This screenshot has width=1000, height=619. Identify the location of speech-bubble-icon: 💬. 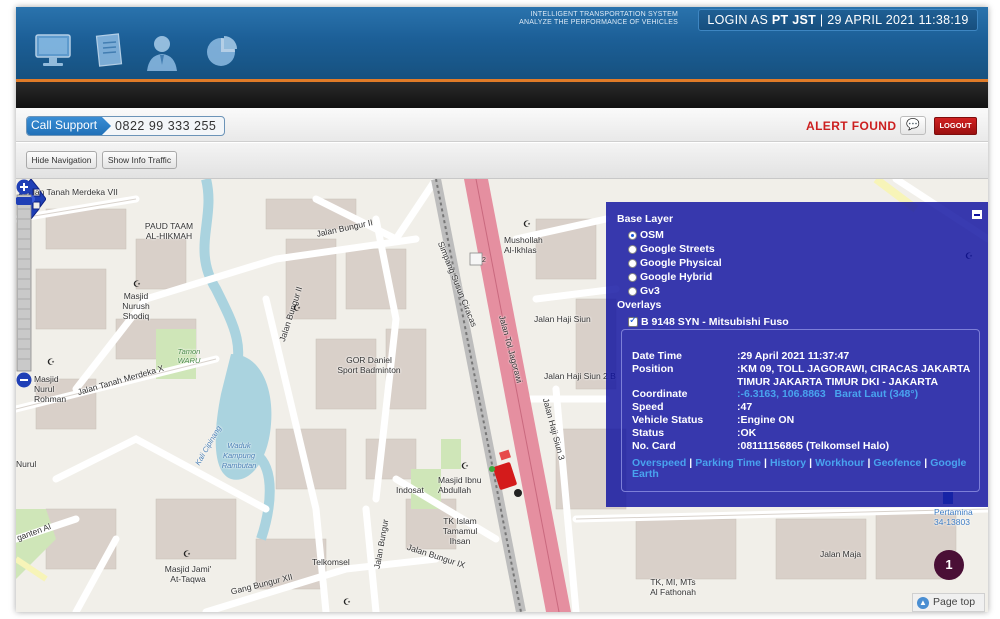
(913, 125).